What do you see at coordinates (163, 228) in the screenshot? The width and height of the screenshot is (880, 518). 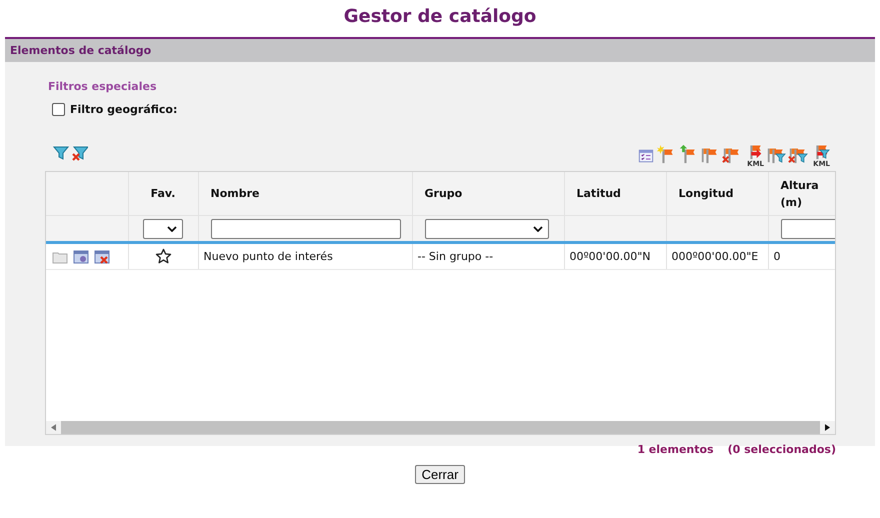 I see `filter-dropdown` at bounding box center [163, 228].